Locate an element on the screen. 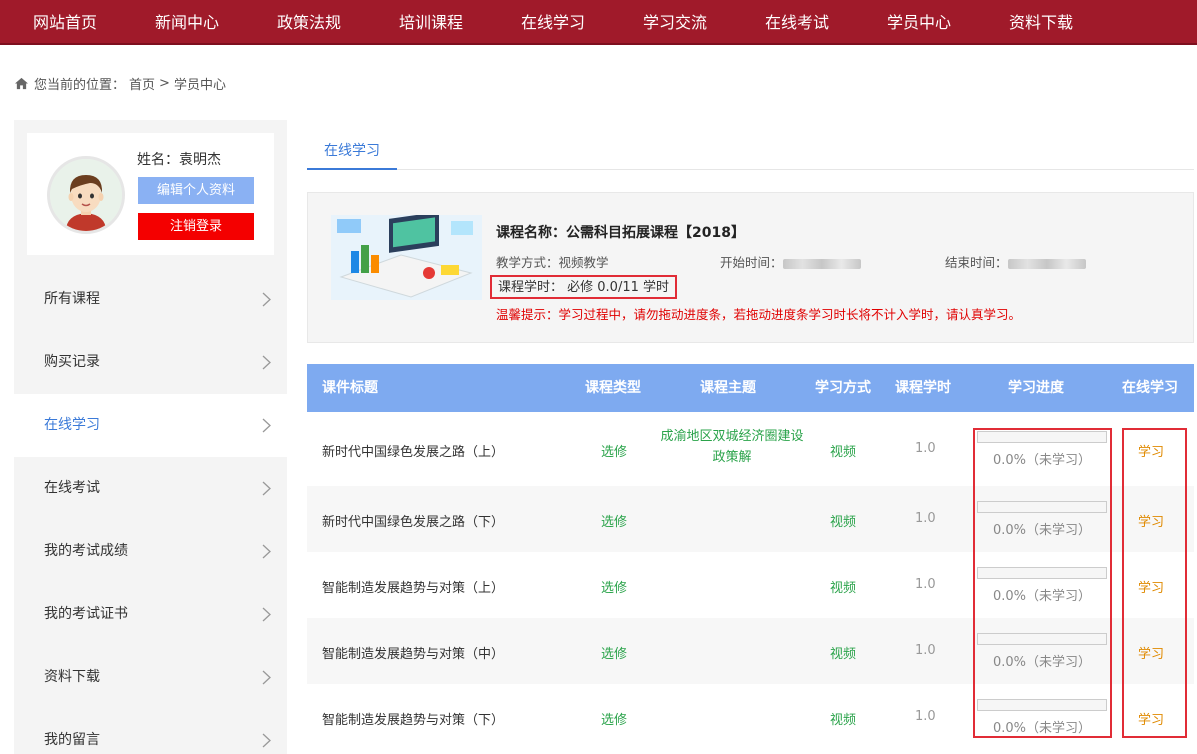  avatar is located at coordinates (86, 195).